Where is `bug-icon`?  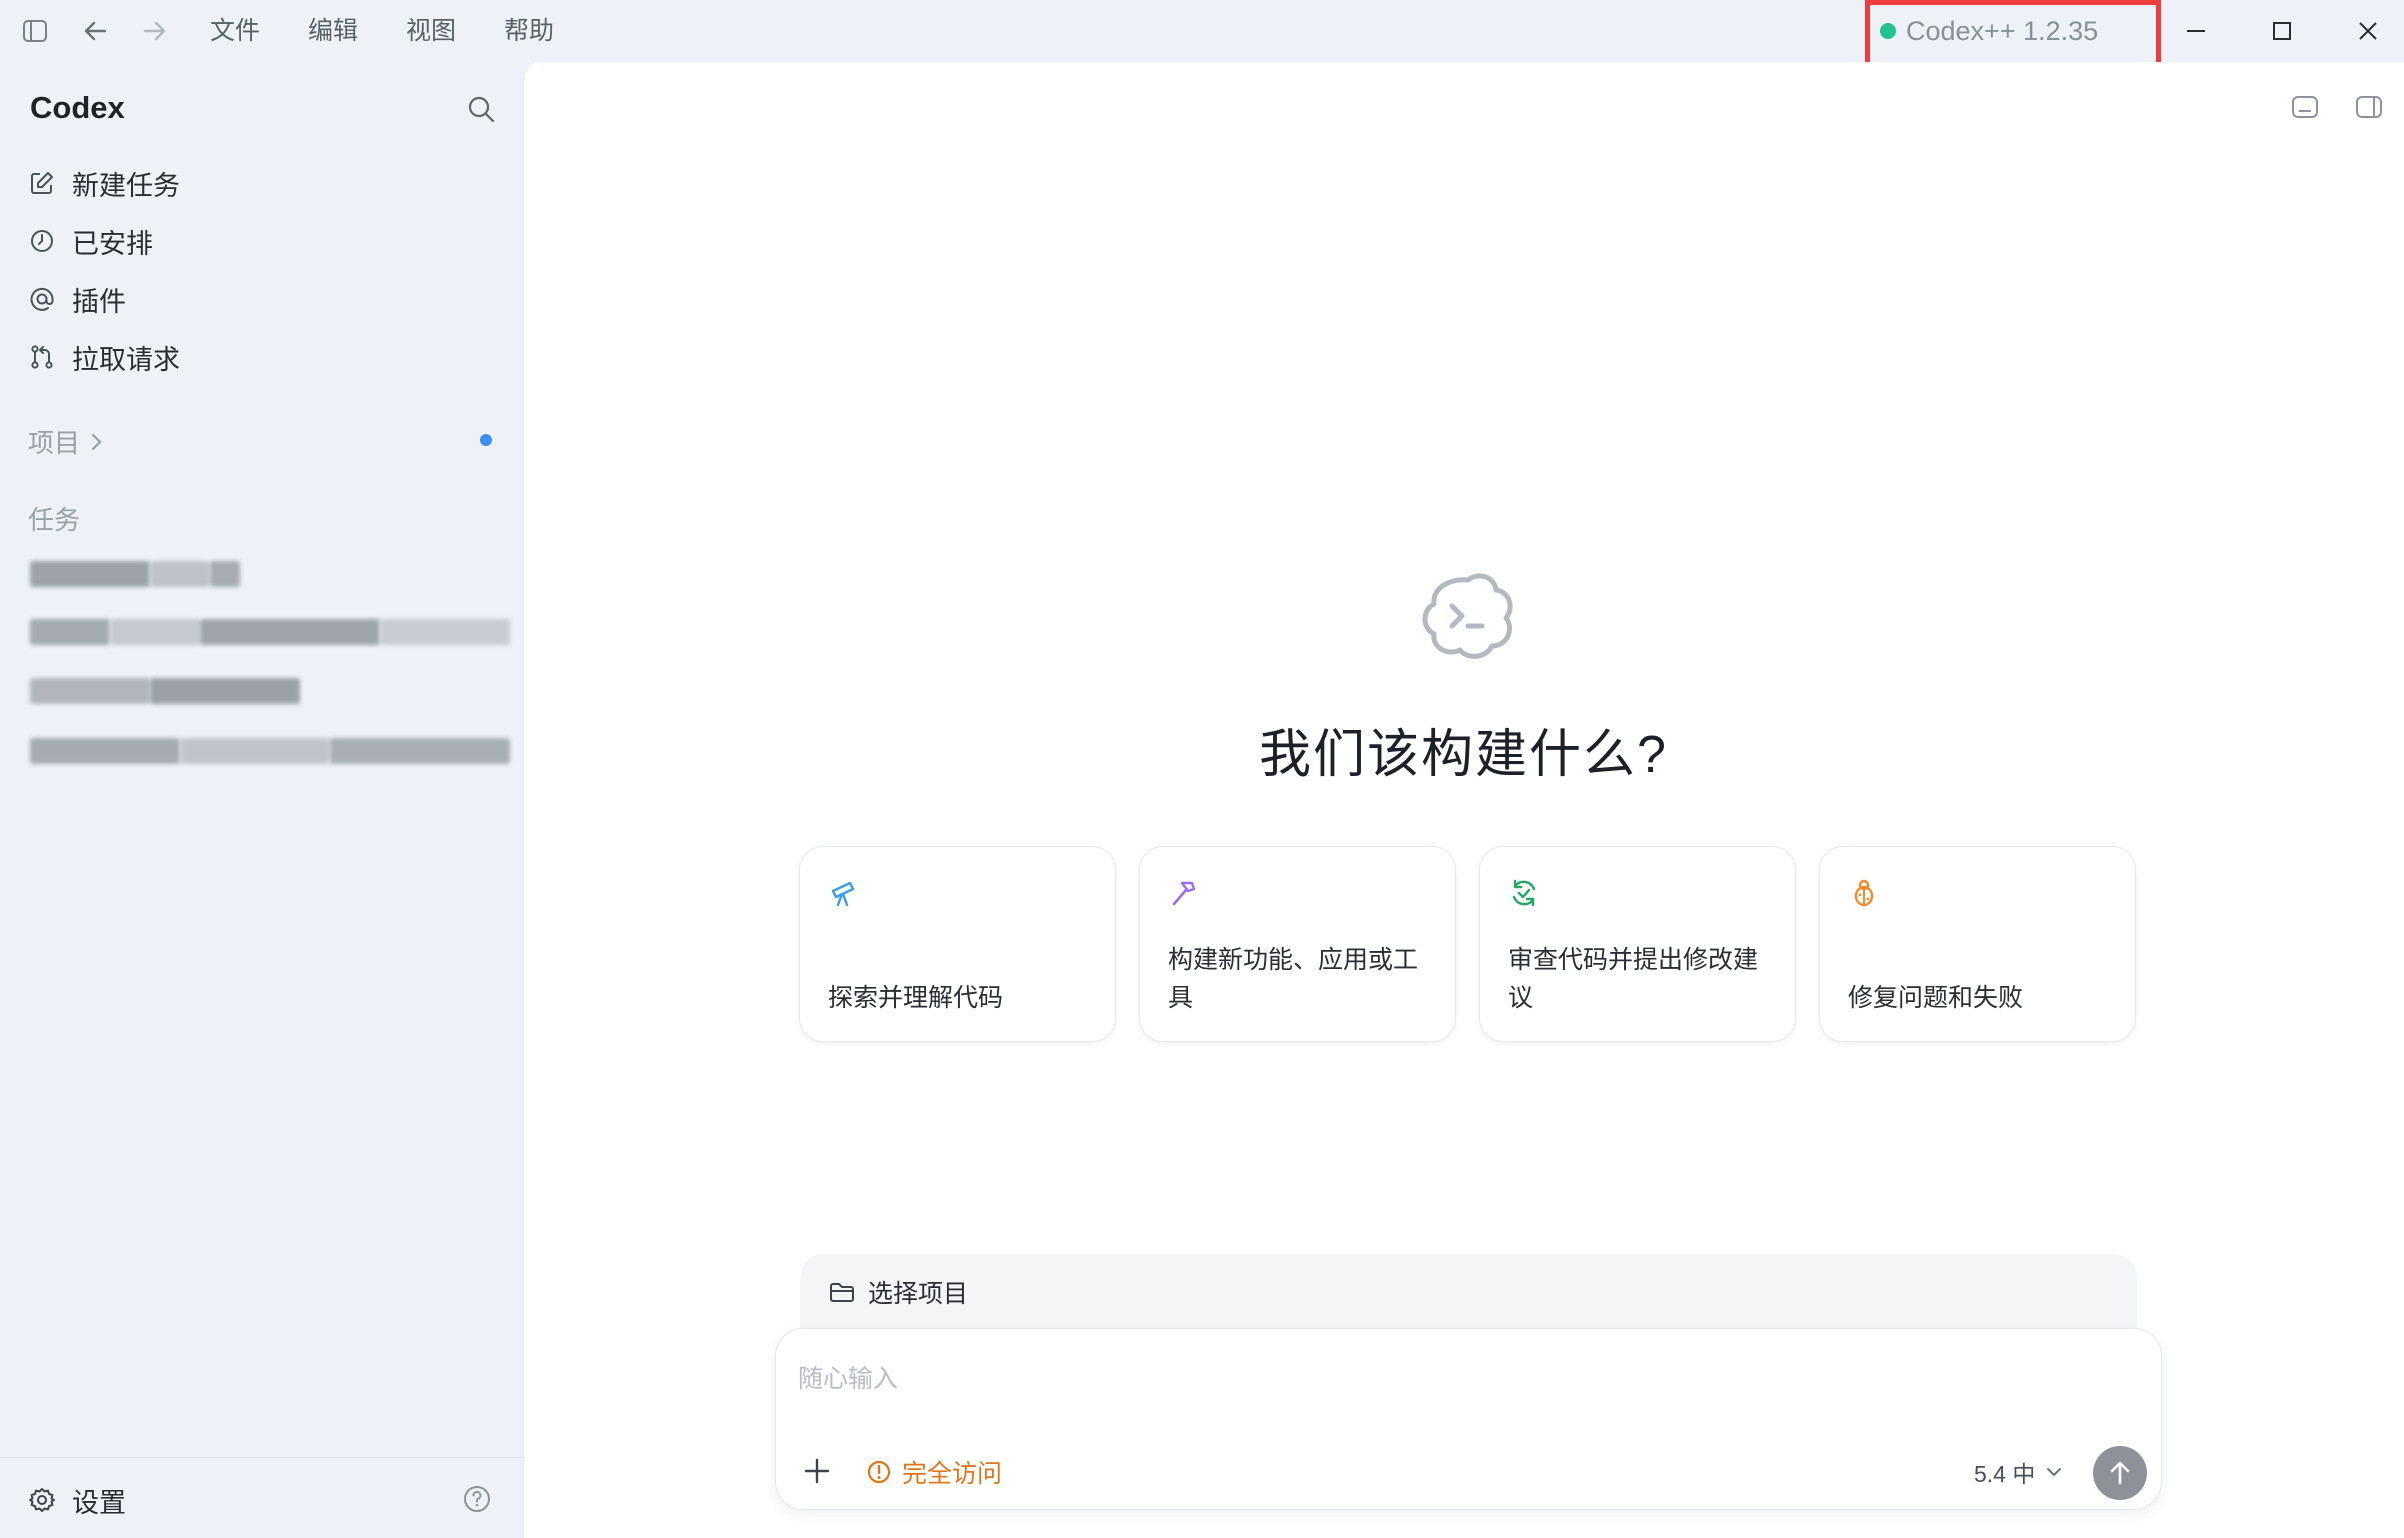
bug-icon is located at coordinates (1864, 893).